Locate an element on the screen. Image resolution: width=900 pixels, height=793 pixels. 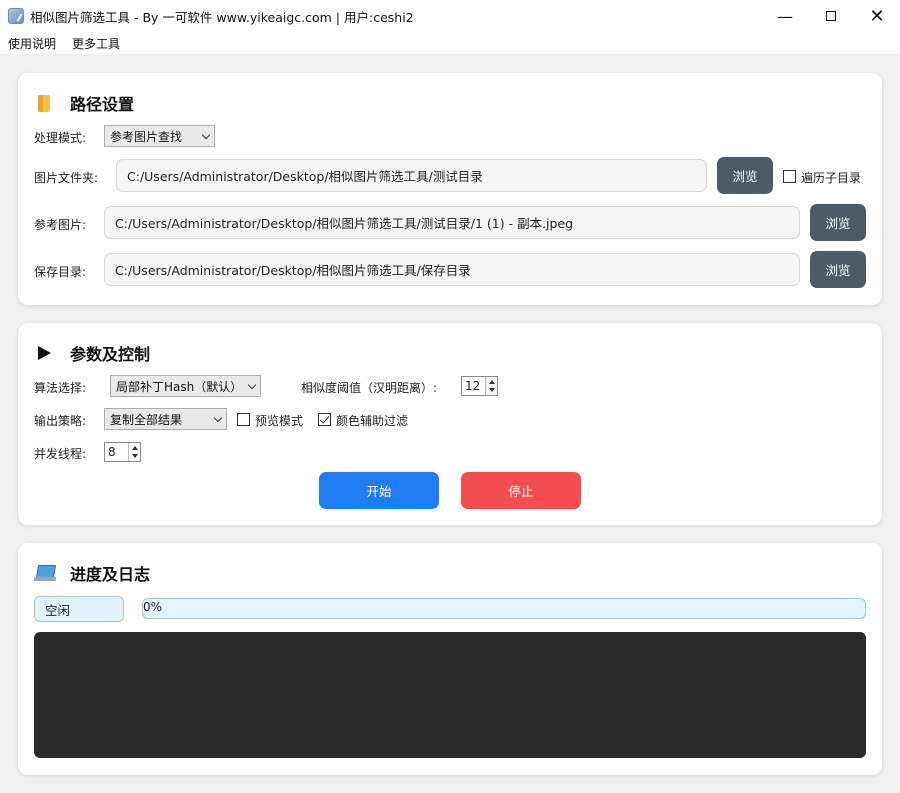
minimize-icon: — is located at coordinates (785, 16).